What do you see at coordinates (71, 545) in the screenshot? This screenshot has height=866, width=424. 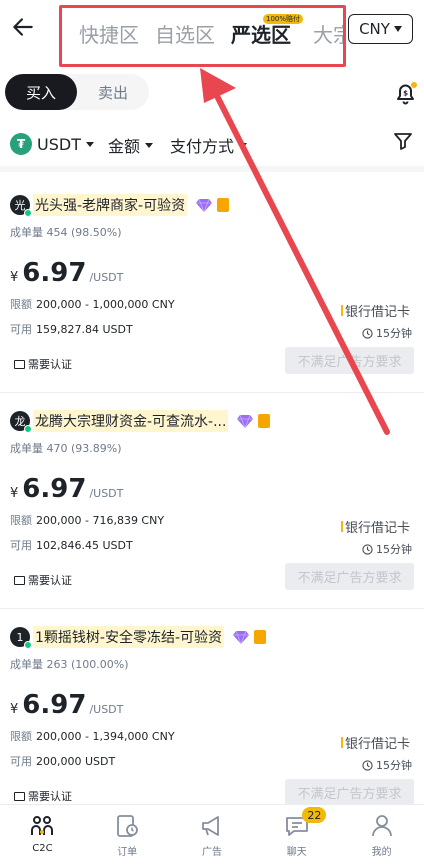 I see `available-amount: 可用 102,846.45 USDT` at bounding box center [71, 545].